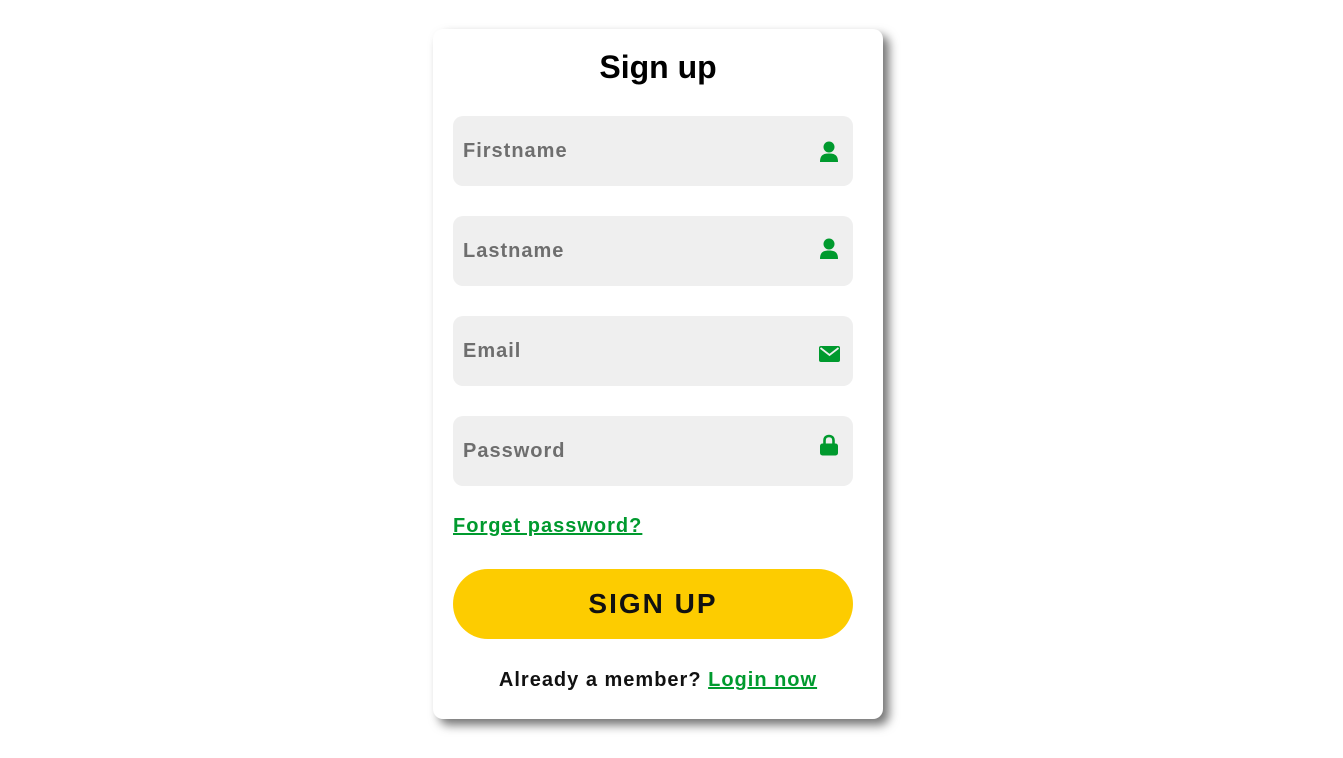 Image resolution: width=1343 pixels, height=758 pixels. I want to click on firstname-field-container, so click(653, 151).